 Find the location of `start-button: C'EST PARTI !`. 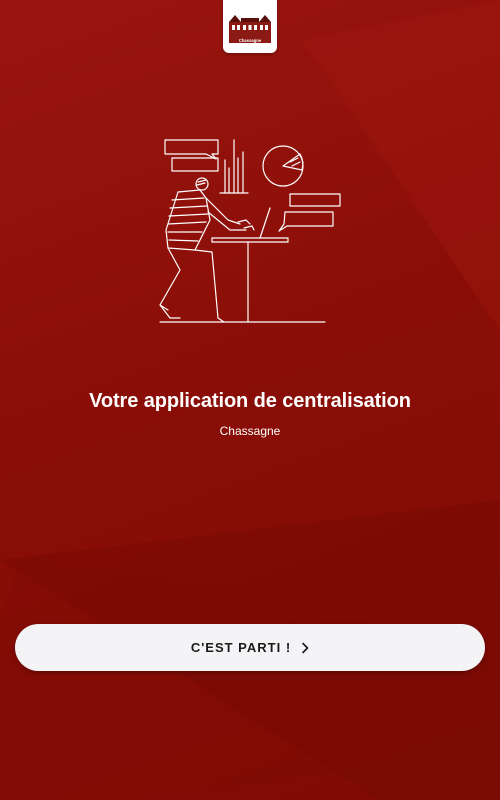

start-button: C'EST PARTI ! is located at coordinates (250, 647).